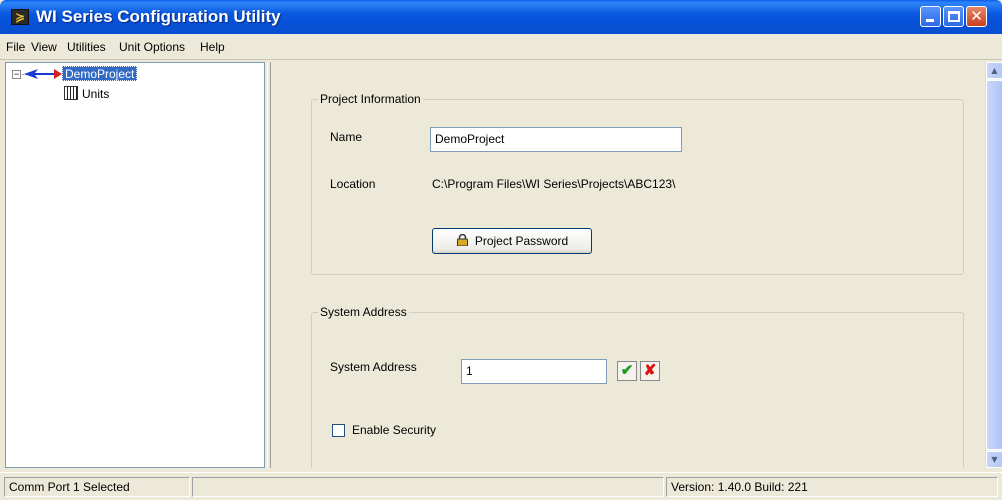 The width and height of the screenshot is (1002, 500). I want to click on menu-help: Help, so click(212, 47).